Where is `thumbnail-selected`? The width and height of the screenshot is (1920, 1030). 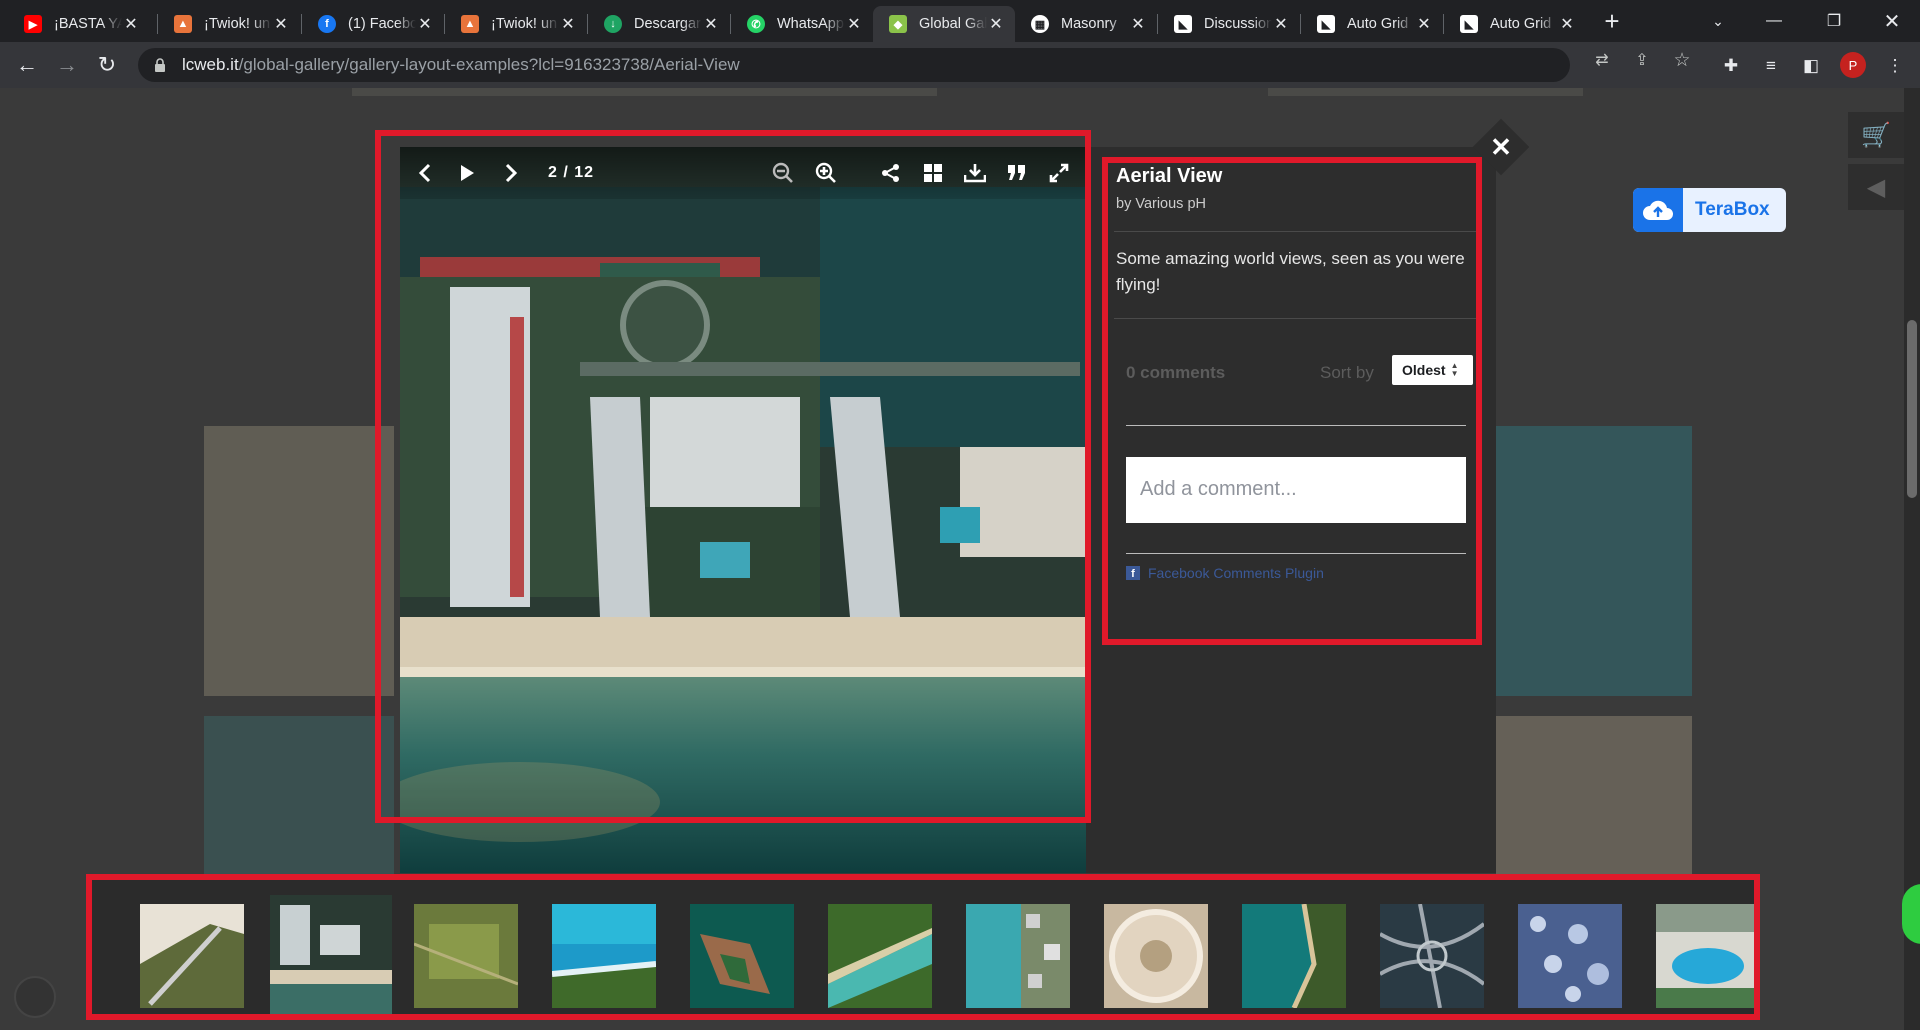
thumbnail-selected is located at coordinates (331, 956).